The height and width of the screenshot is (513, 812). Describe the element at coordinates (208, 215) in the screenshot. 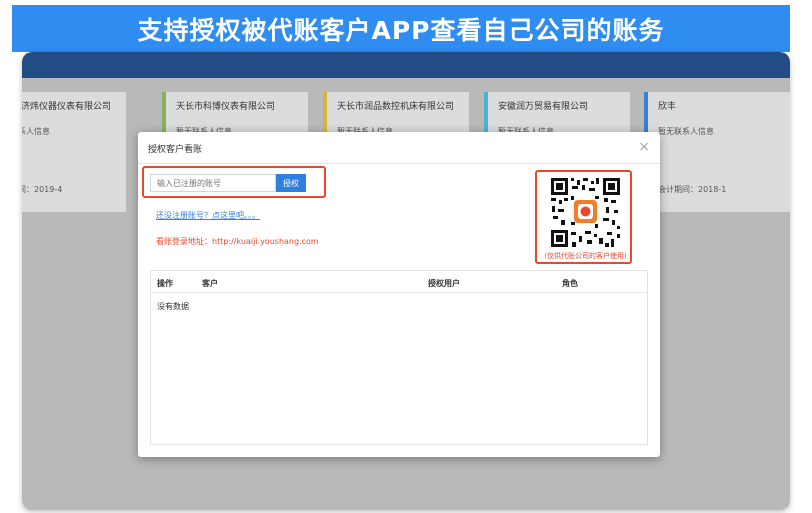

I see `register-link: 还没注册账号？点这里吧。。。` at that location.